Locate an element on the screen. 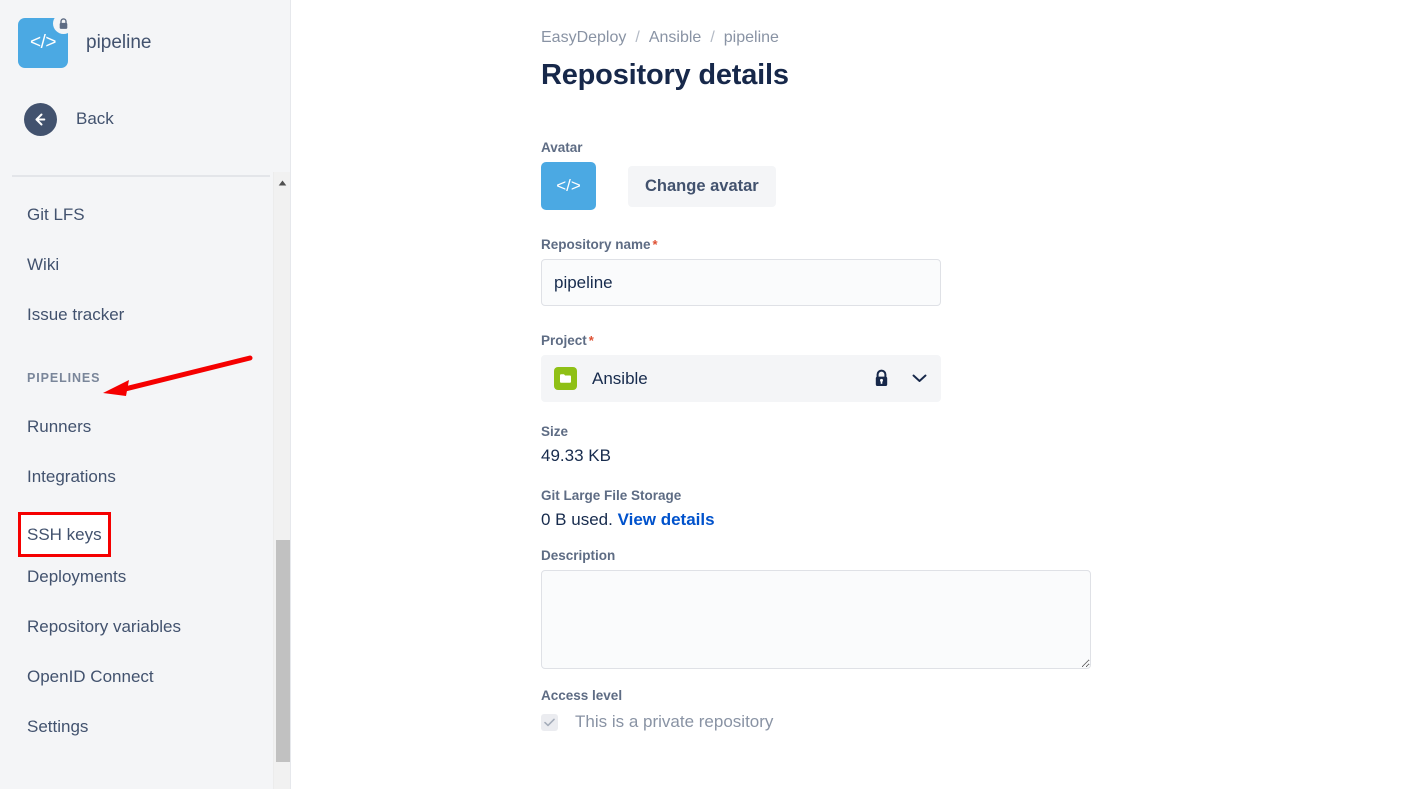  breadcrumb-item-repository: pipeline is located at coordinates (751, 38).